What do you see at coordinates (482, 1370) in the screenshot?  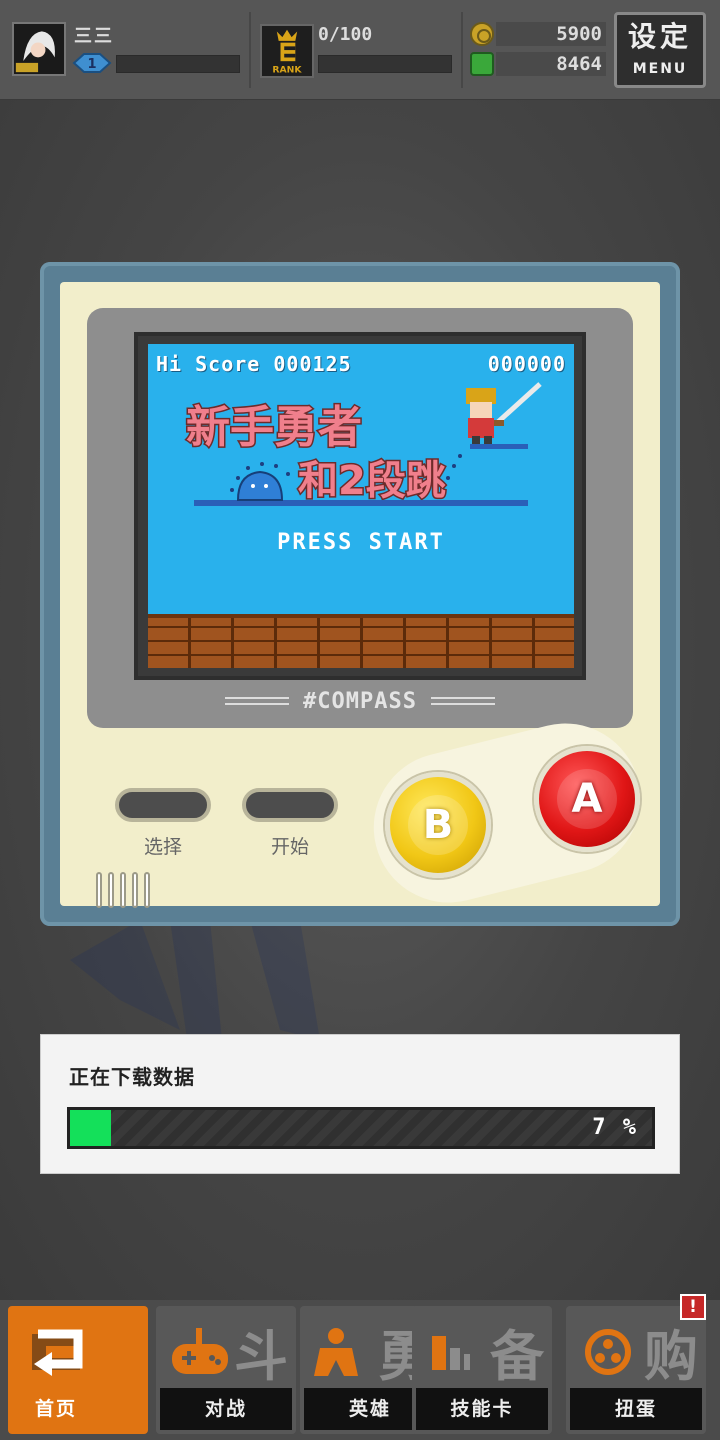 I see `nav-skill-cards: 备 技能卡` at bounding box center [482, 1370].